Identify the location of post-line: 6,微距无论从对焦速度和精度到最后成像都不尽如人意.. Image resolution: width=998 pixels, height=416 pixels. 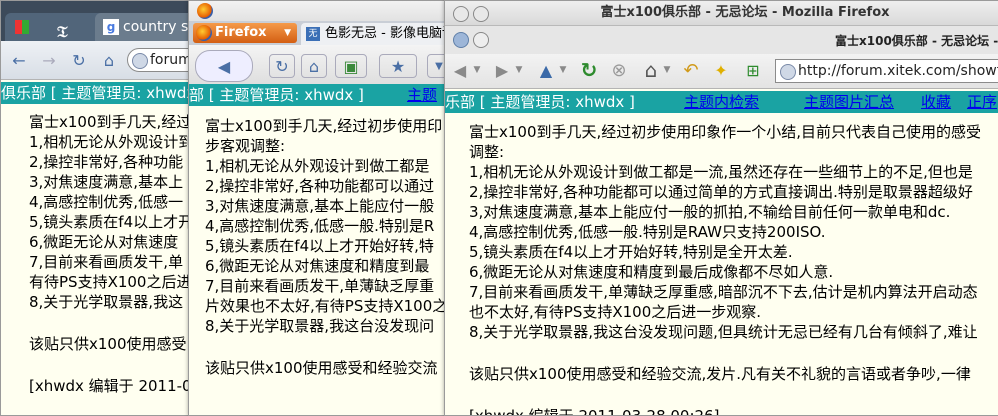
(651, 272).